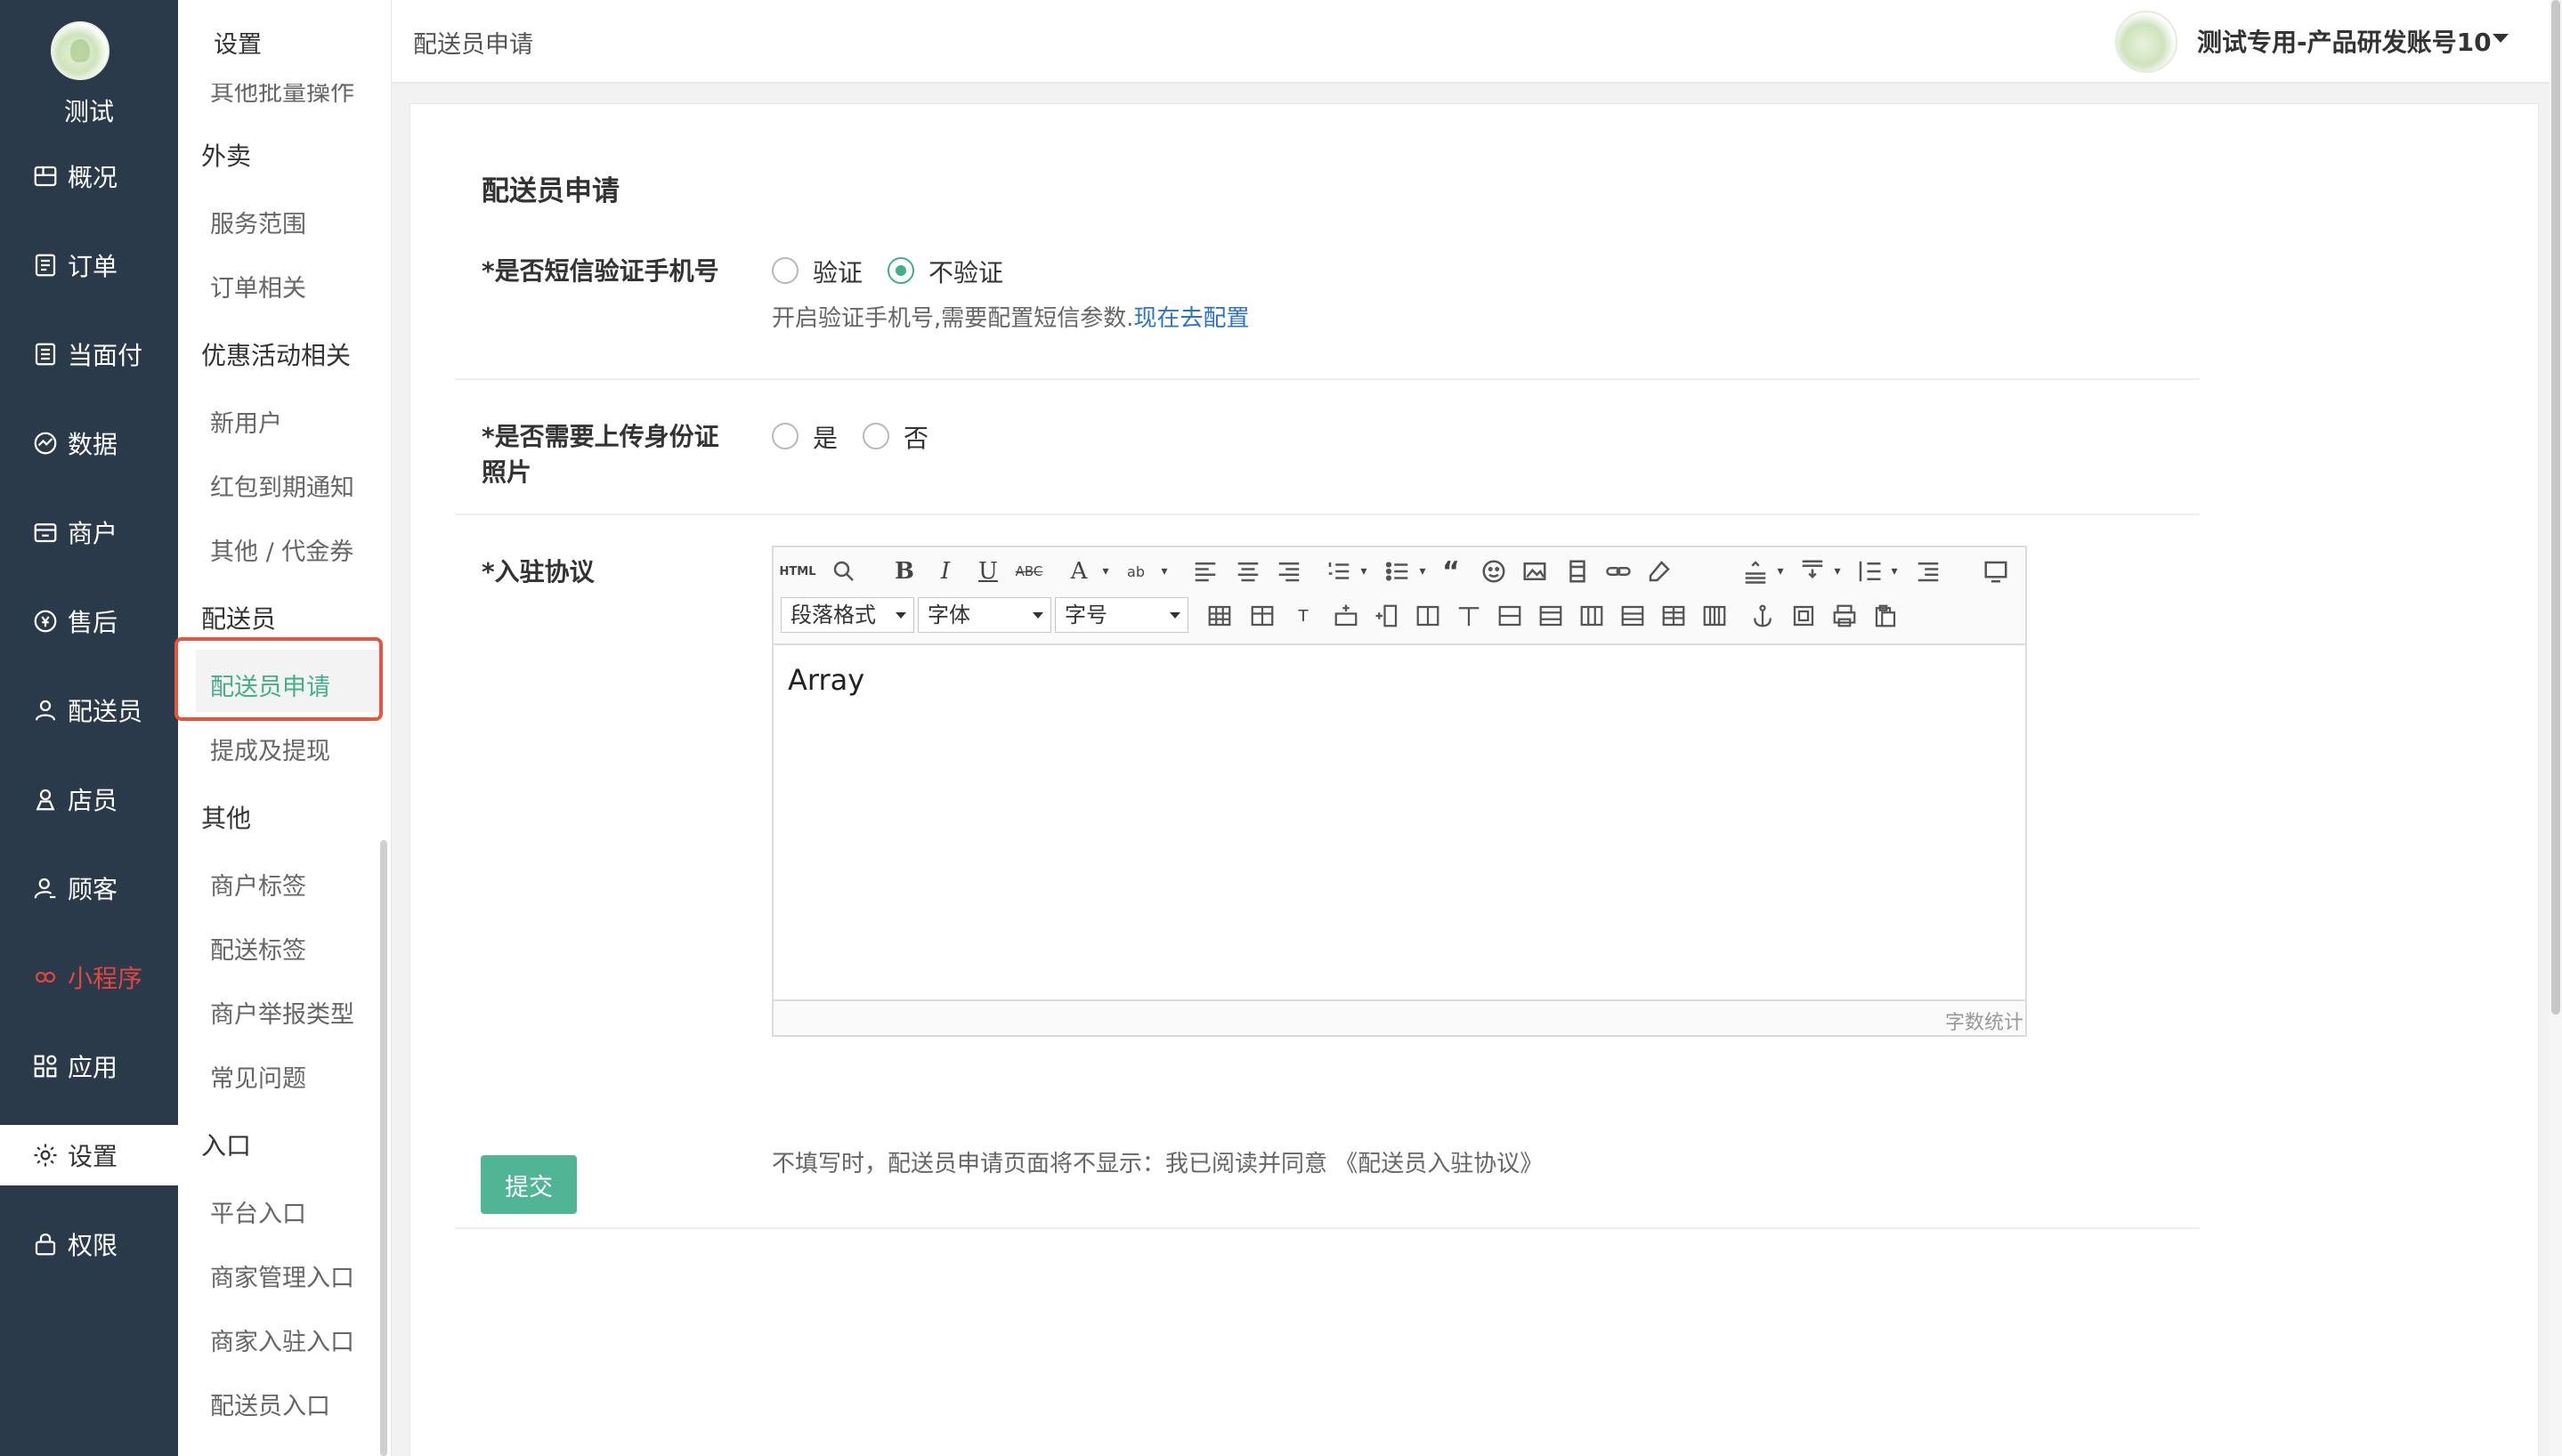 The width and height of the screenshot is (2562, 1456). Describe the element at coordinates (1136, 571) in the screenshot. I see `highlight-color-icon: ab` at that location.